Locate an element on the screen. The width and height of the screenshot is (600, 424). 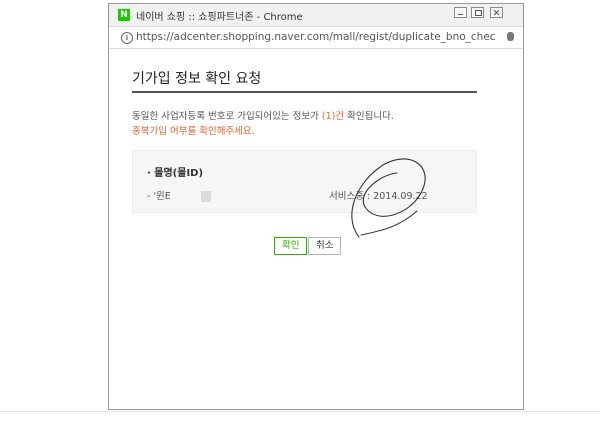
message-prefix: 동일한 사업자등록 번호로 가입되어있는 정보가 is located at coordinates (227, 116).